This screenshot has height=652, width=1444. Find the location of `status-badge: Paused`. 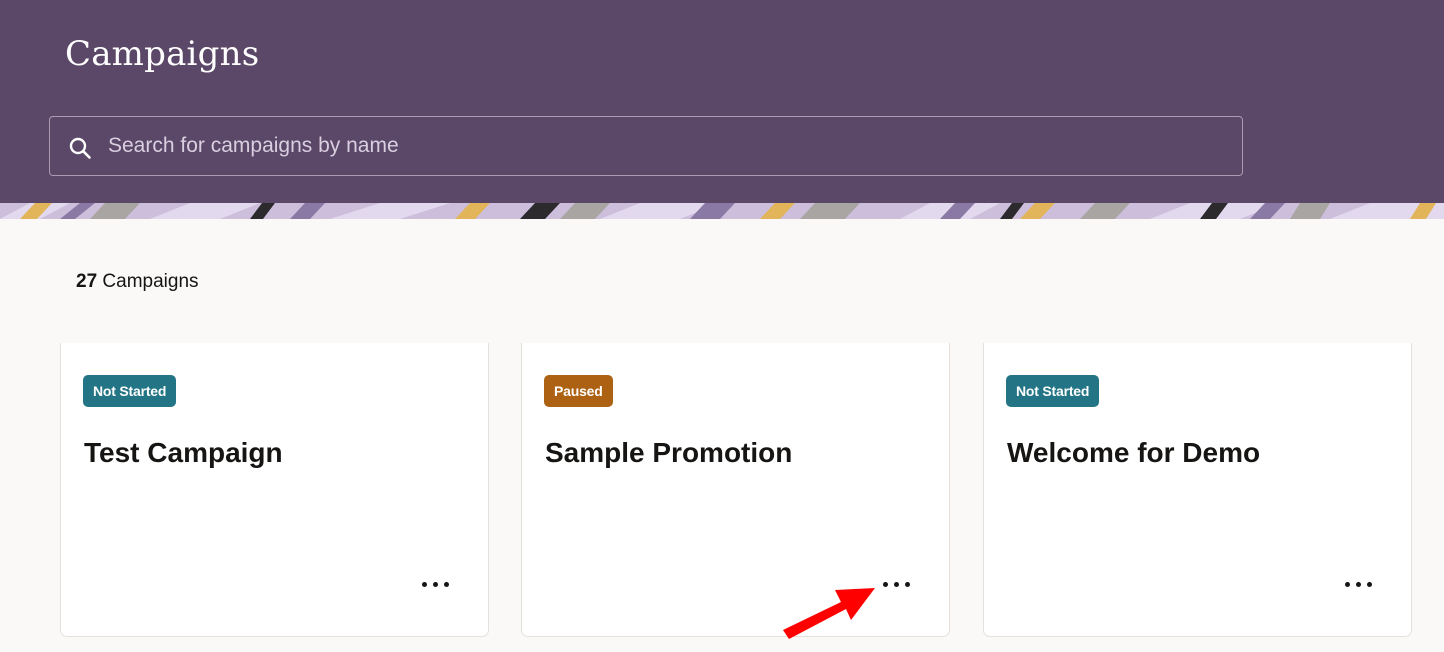

status-badge: Paused is located at coordinates (578, 391).